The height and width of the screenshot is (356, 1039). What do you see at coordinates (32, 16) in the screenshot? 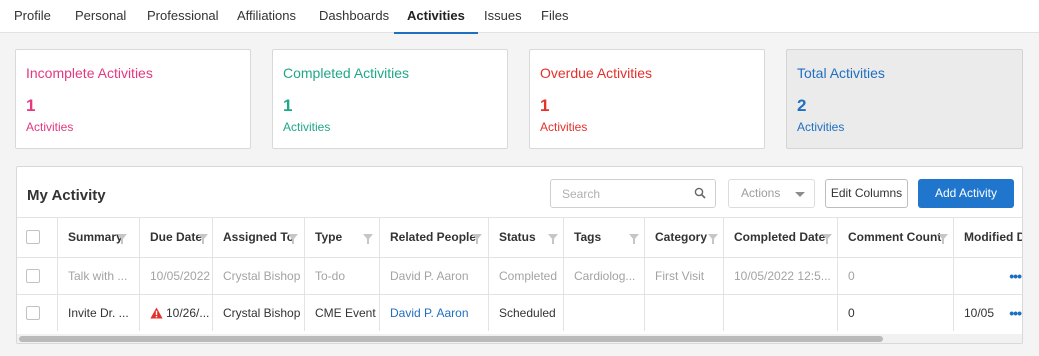
I see `tab-profile: Profile` at bounding box center [32, 16].